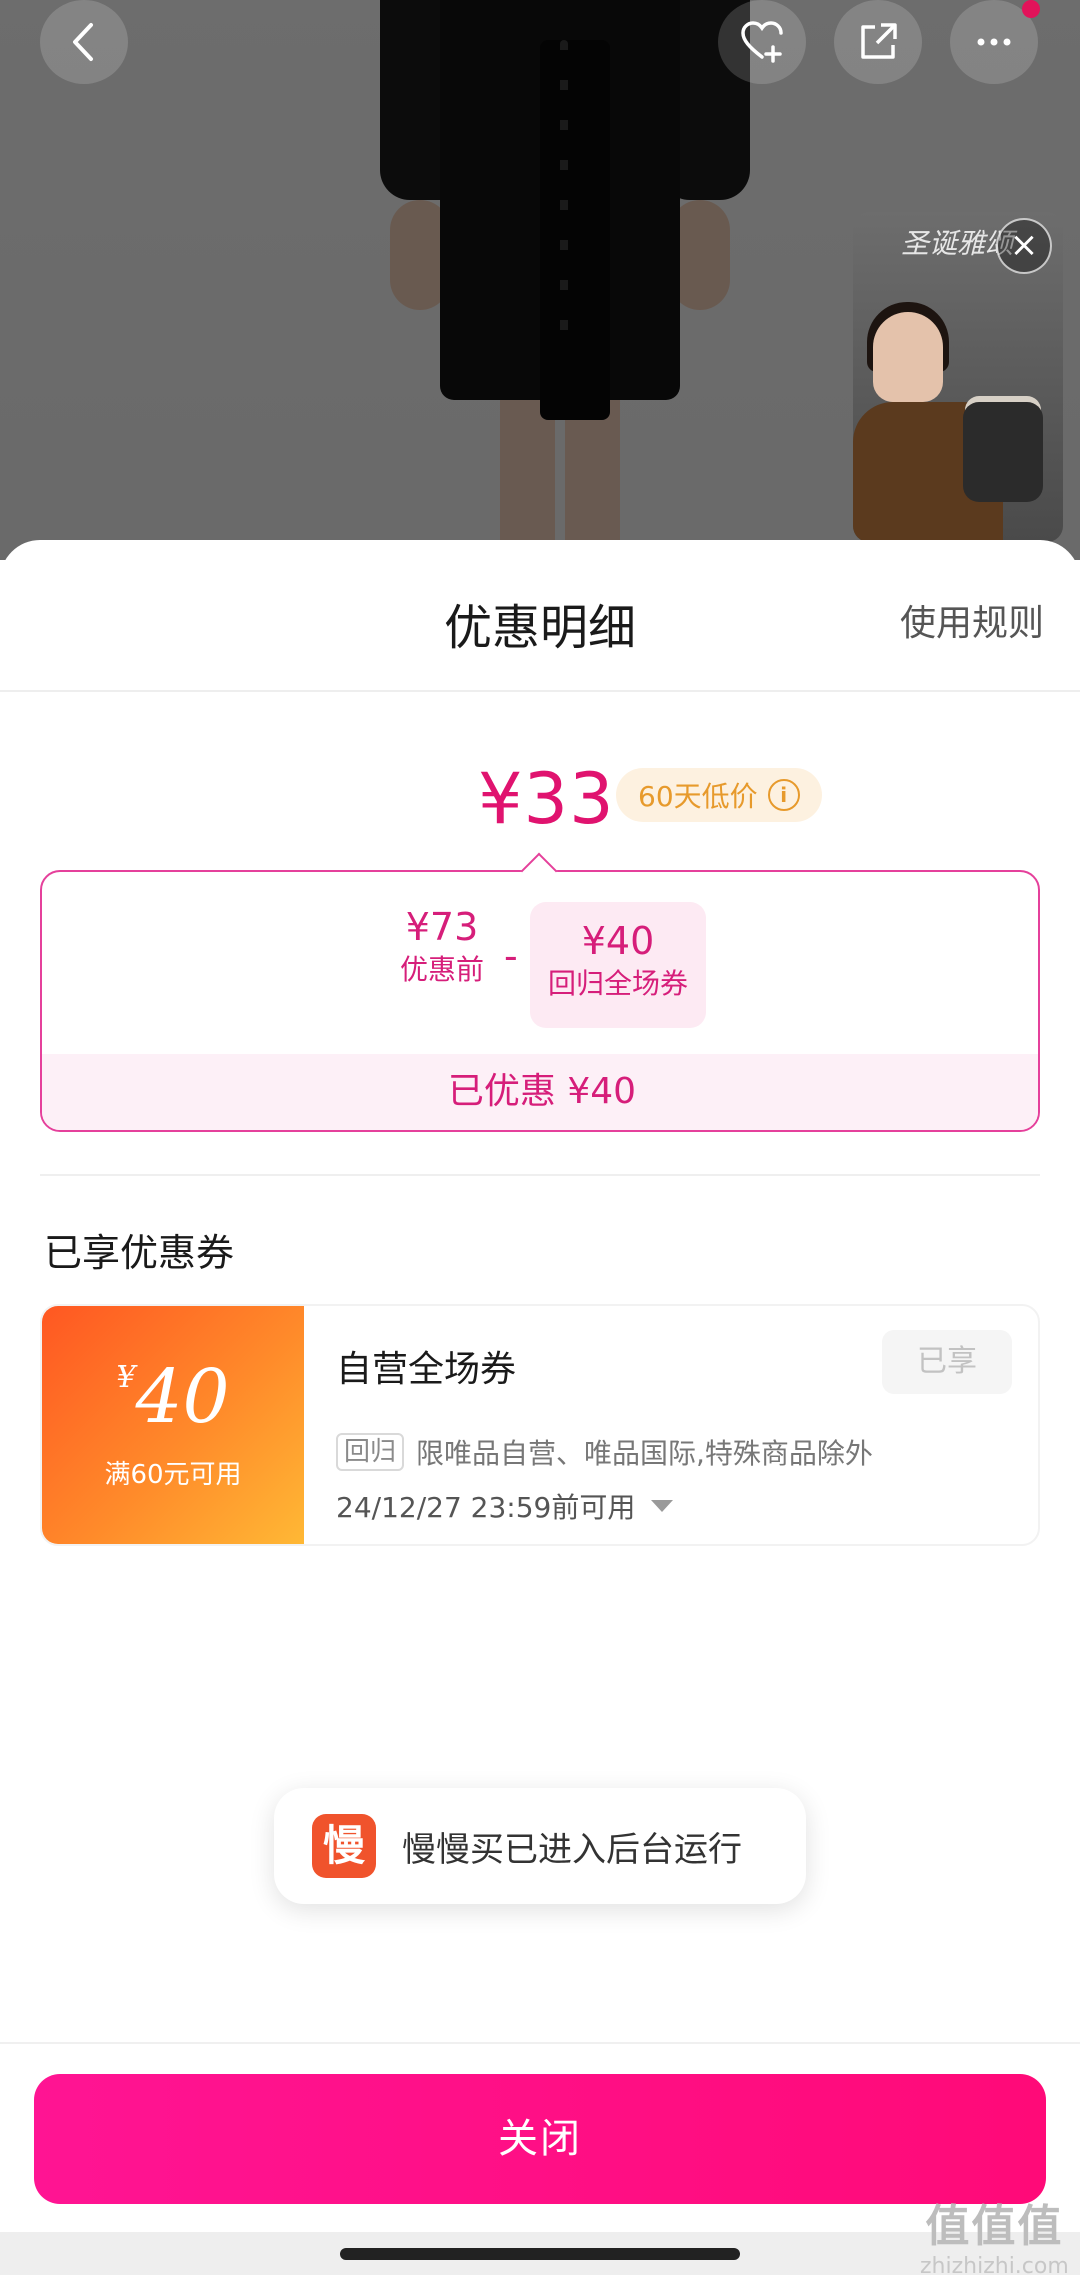 The image size is (1080, 2275). I want to click on share-icon, so click(879, 41).